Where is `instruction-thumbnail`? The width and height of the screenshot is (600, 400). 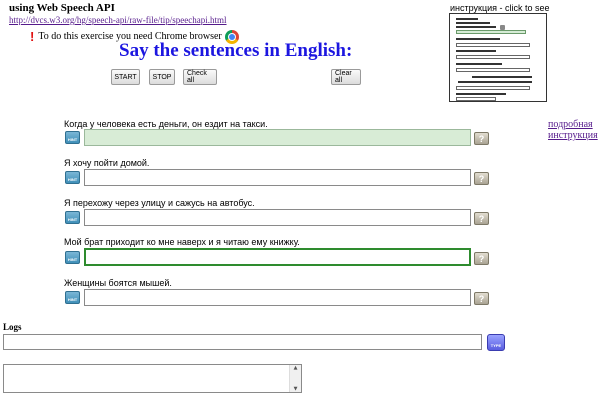 instruction-thumbnail is located at coordinates (498, 57).